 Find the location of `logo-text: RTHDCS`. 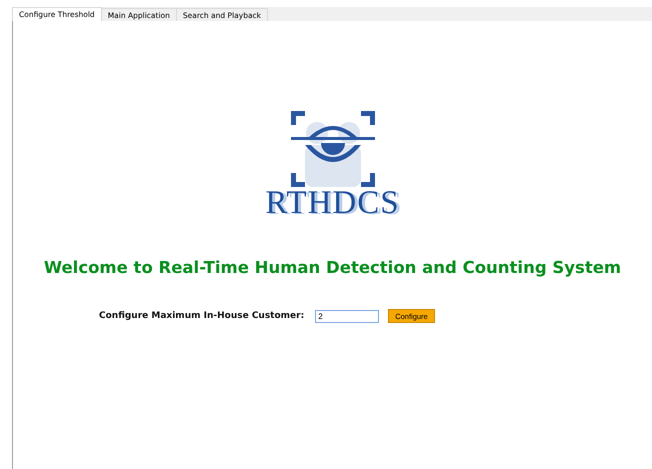

logo-text: RTHDCS is located at coordinates (332, 203).